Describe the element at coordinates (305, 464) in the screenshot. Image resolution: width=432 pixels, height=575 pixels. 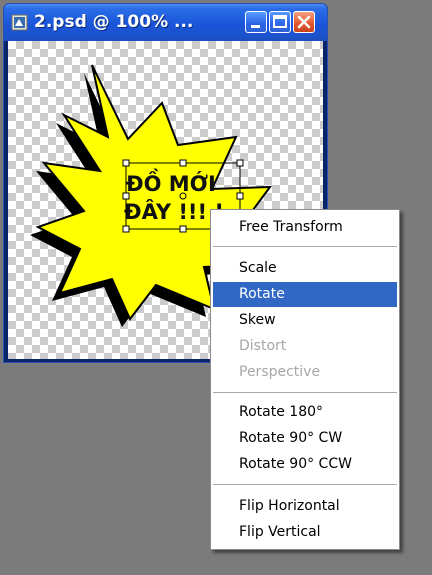
I see `menu-item-rotate-90-ccw: Rotate 90° CCW` at that location.